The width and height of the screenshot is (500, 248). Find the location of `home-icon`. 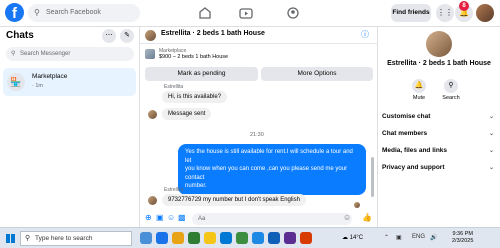

home-icon is located at coordinates (205, 13).